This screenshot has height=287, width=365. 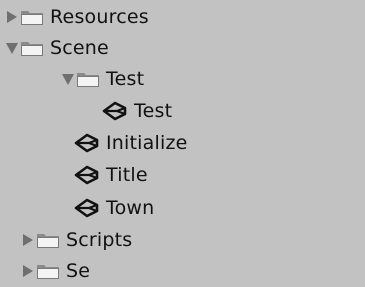 I want to click on tree-item-label: Town, so click(x=130, y=208).